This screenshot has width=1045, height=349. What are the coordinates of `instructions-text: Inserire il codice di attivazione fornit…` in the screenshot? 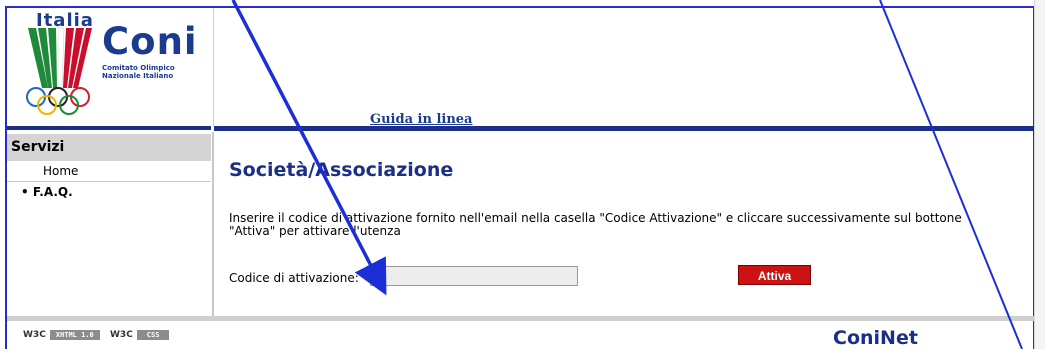 It's located at (595, 224).